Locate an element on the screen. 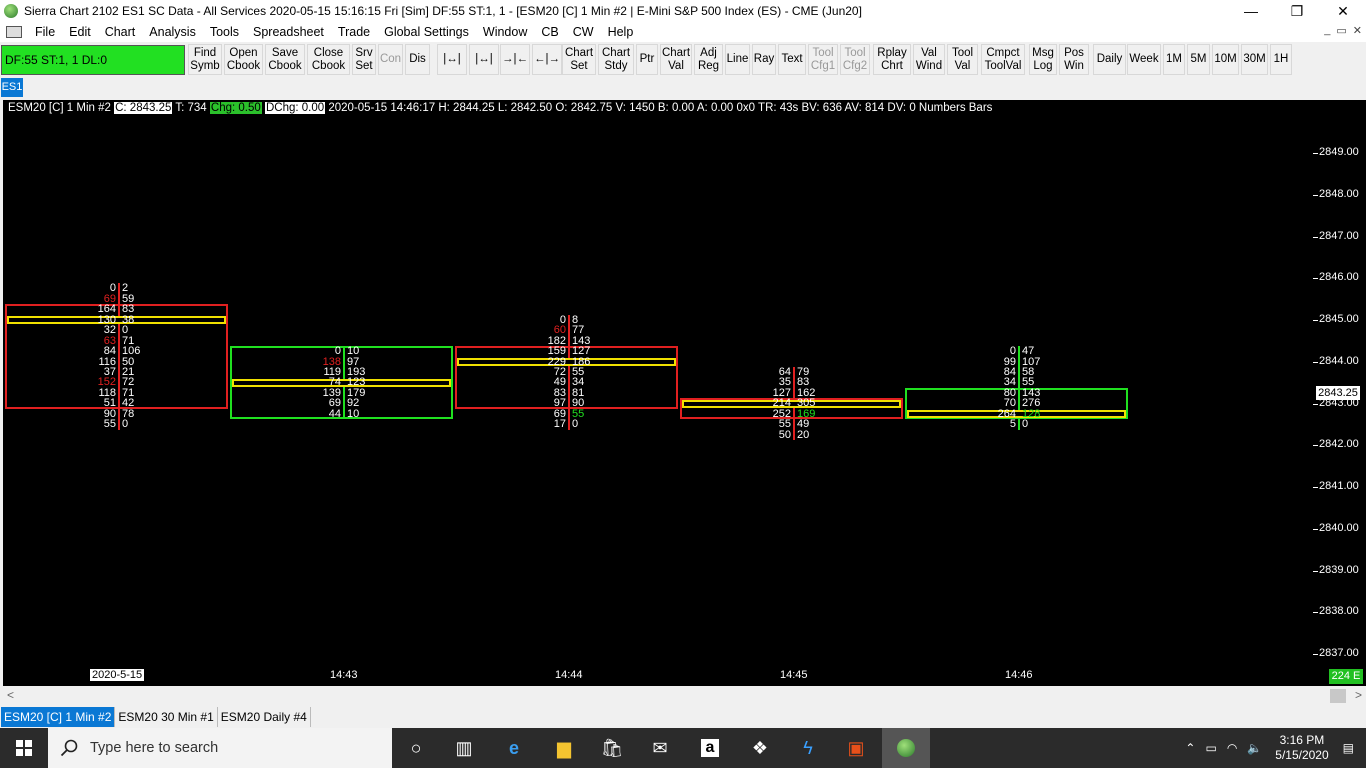  sierra-icon: ϟ is located at coordinates (808, 748).